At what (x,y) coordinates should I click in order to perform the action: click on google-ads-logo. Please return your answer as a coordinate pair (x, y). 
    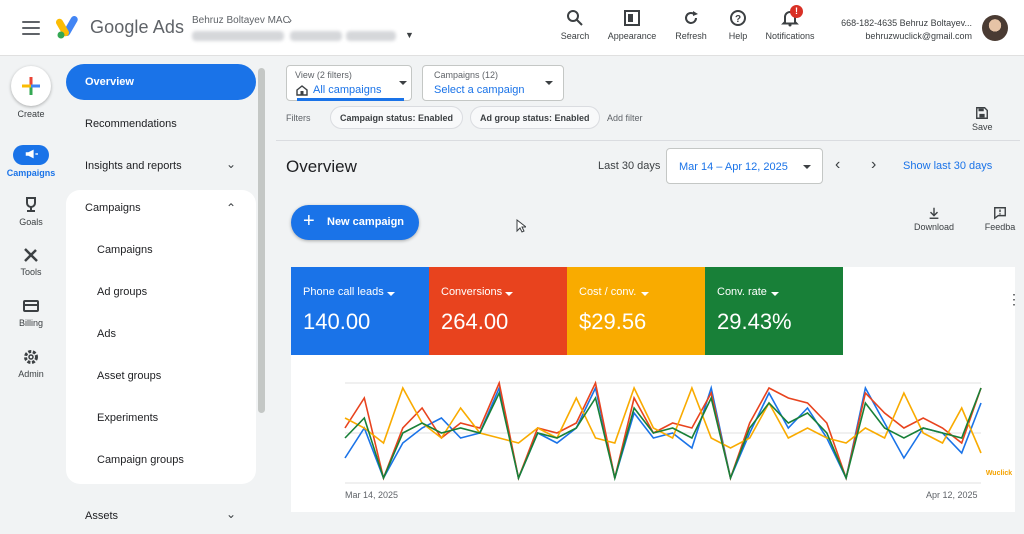
    Looking at the image, I should click on (67, 27).